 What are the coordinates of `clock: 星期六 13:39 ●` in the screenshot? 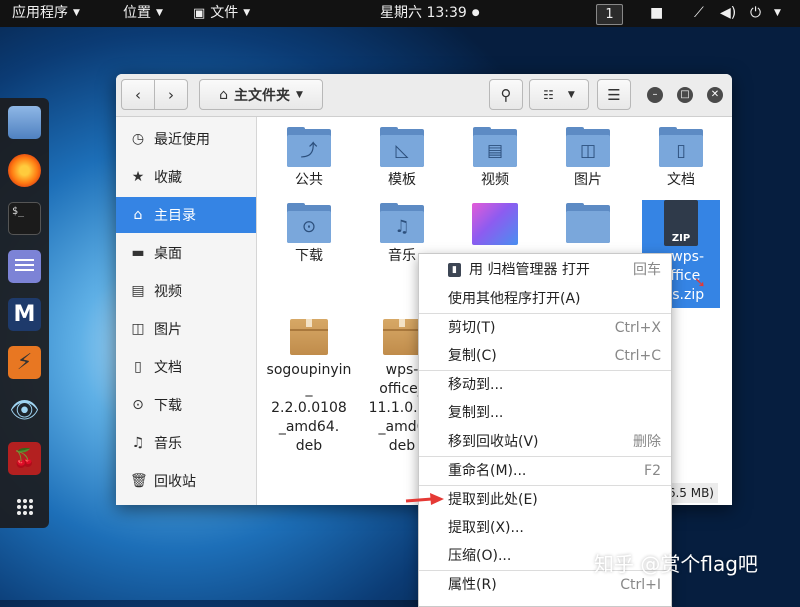 It's located at (430, 13).